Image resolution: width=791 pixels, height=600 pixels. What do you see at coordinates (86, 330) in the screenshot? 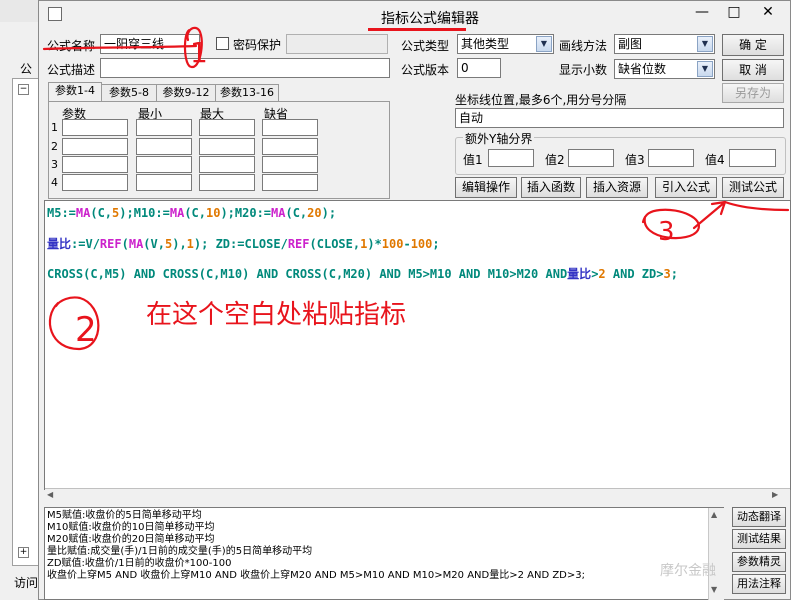
I see `mark-2-label: 2` at bounding box center [86, 330].